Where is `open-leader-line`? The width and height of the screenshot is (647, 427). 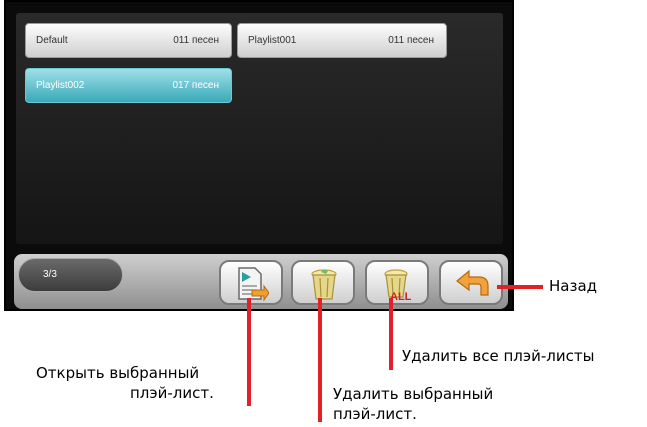
open-leader-line is located at coordinates (249, 352).